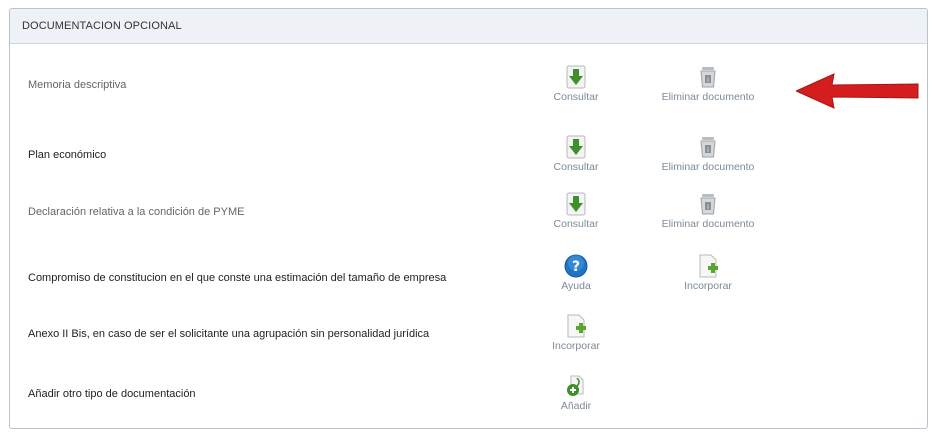 The width and height of the screenshot is (934, 433). What do you see at coordinates (468, 26) in the screenshot?
I see `panel-header: DOCUMENTACION OPCIONAL` at bounding box center [468, 26].